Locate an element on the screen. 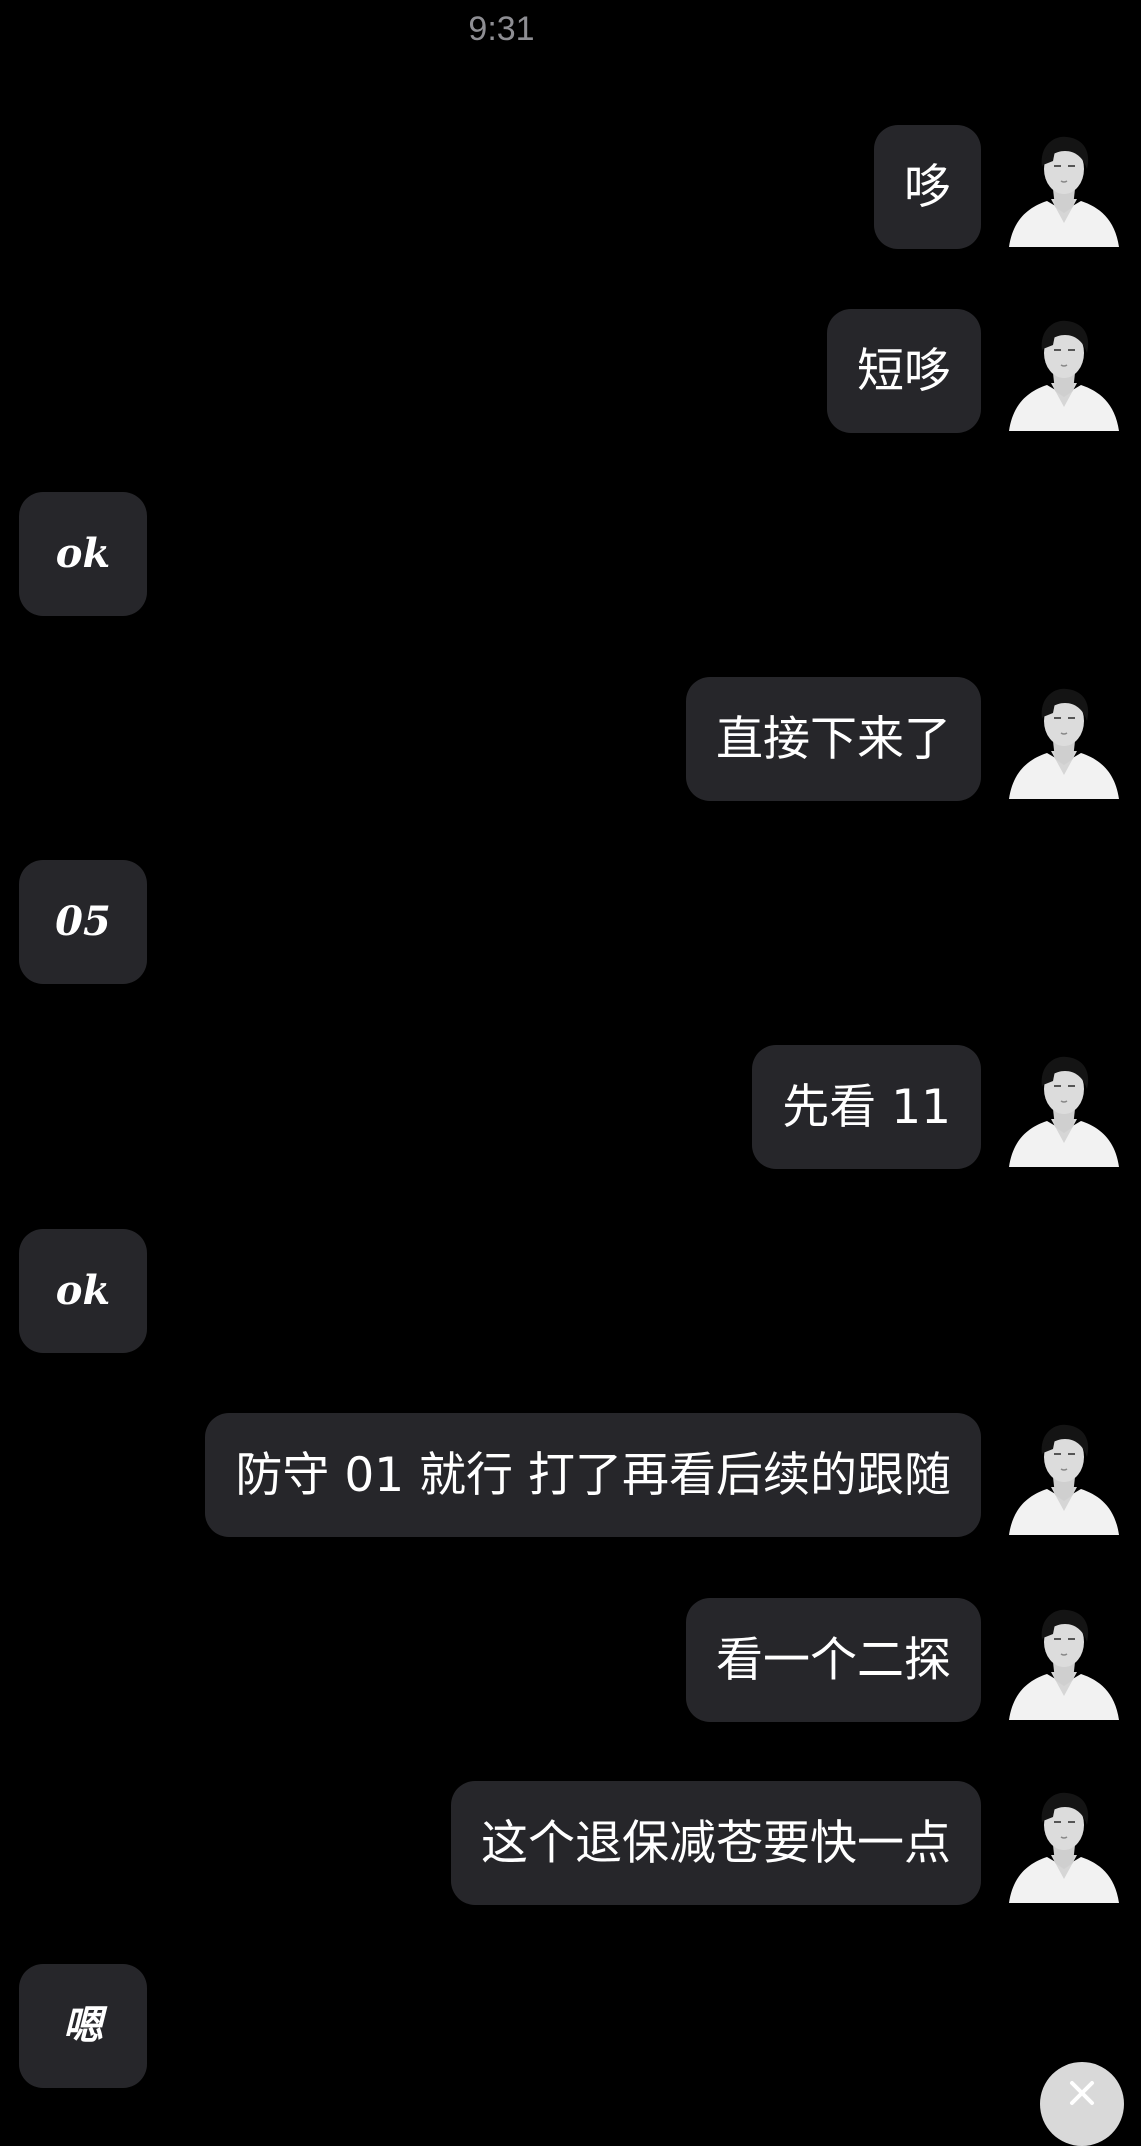 This screenshot has height=2146, width=1141. received-message: 05 is located at coordinates (83, 922).